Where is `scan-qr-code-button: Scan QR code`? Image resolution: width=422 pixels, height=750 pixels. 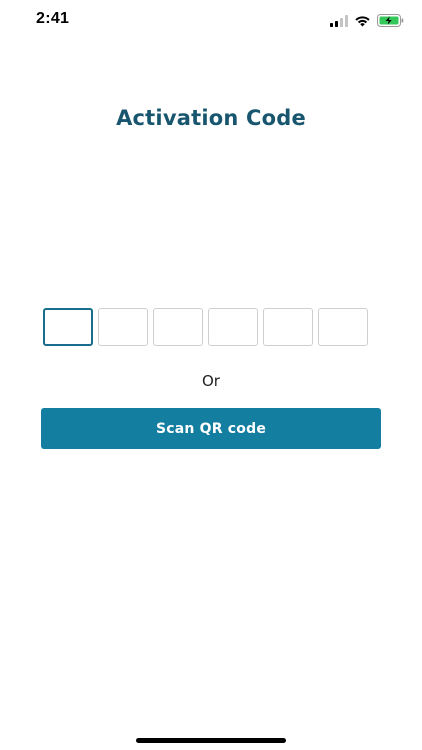
scan-qr-code-button: Scan QR code is located at coordinates (211, 428).